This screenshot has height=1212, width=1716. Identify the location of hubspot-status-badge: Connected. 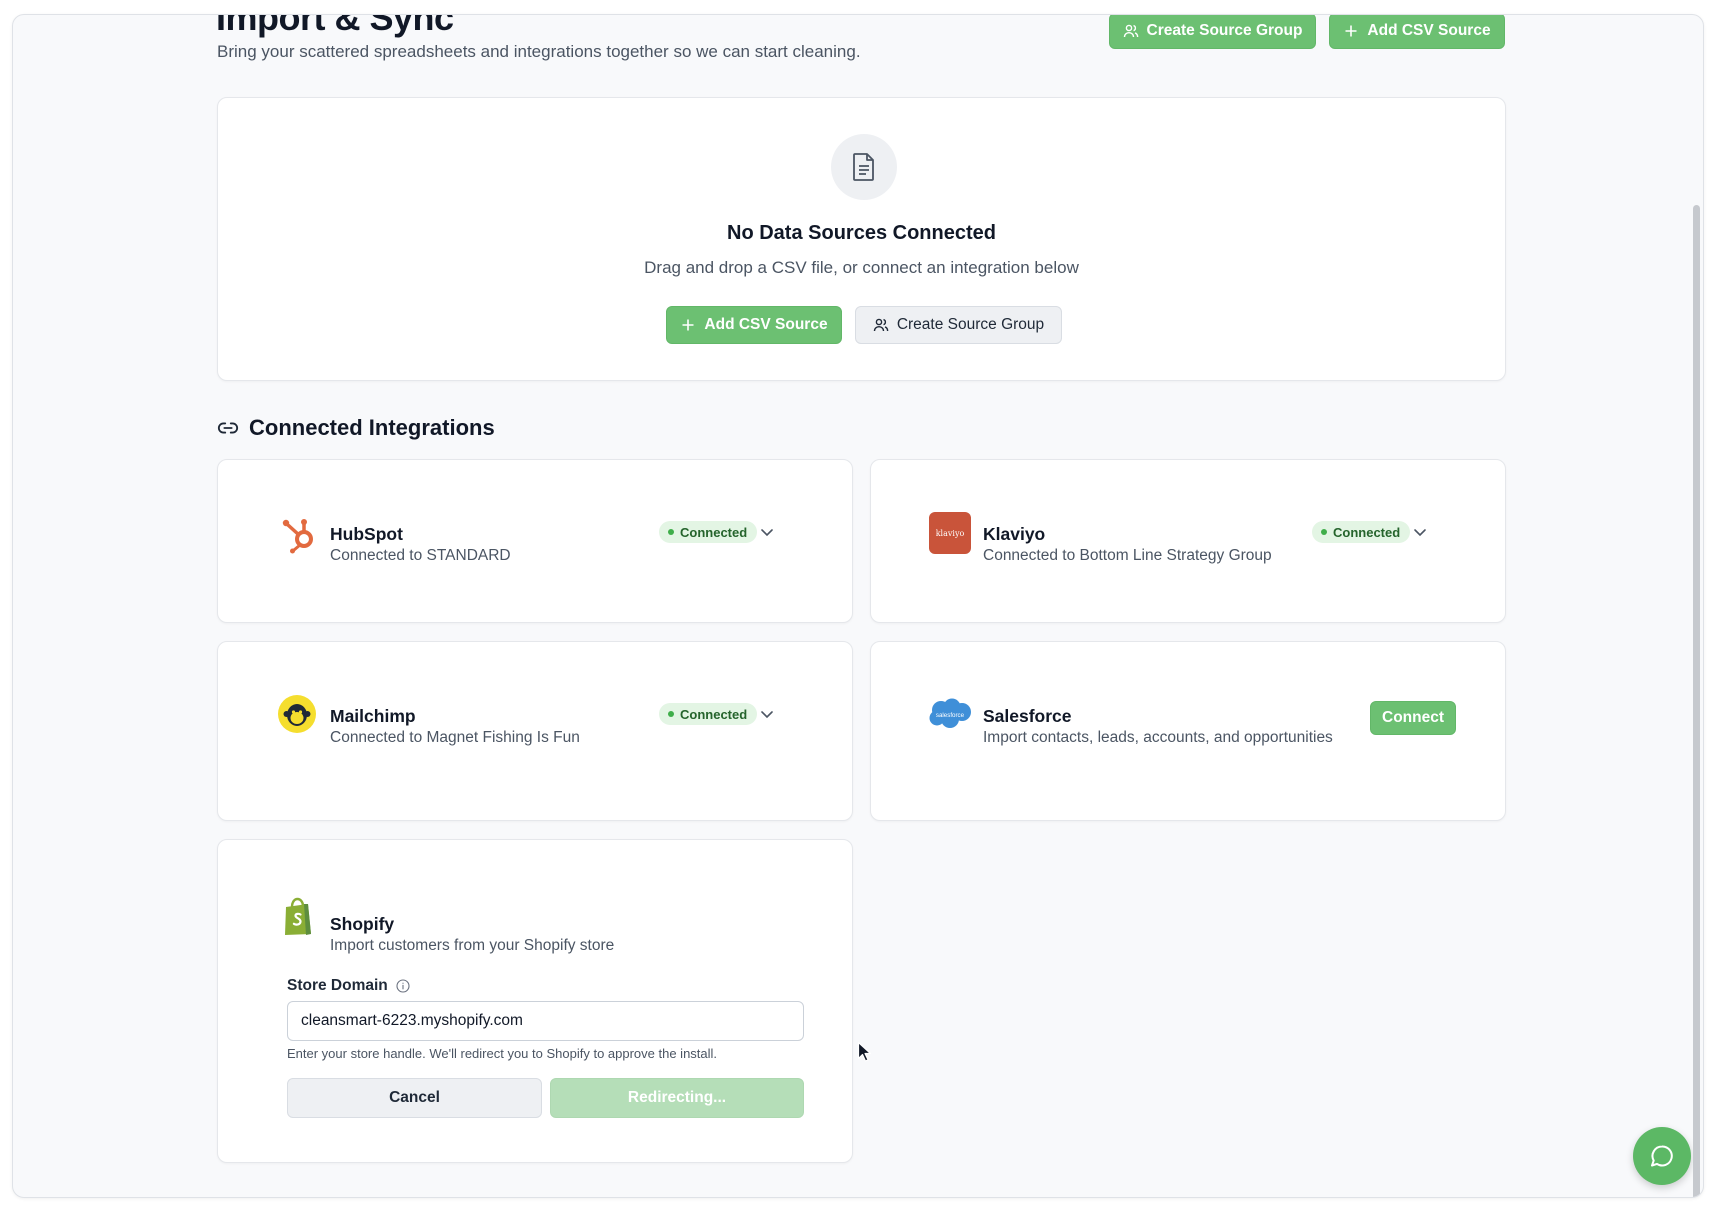
(708, 532).